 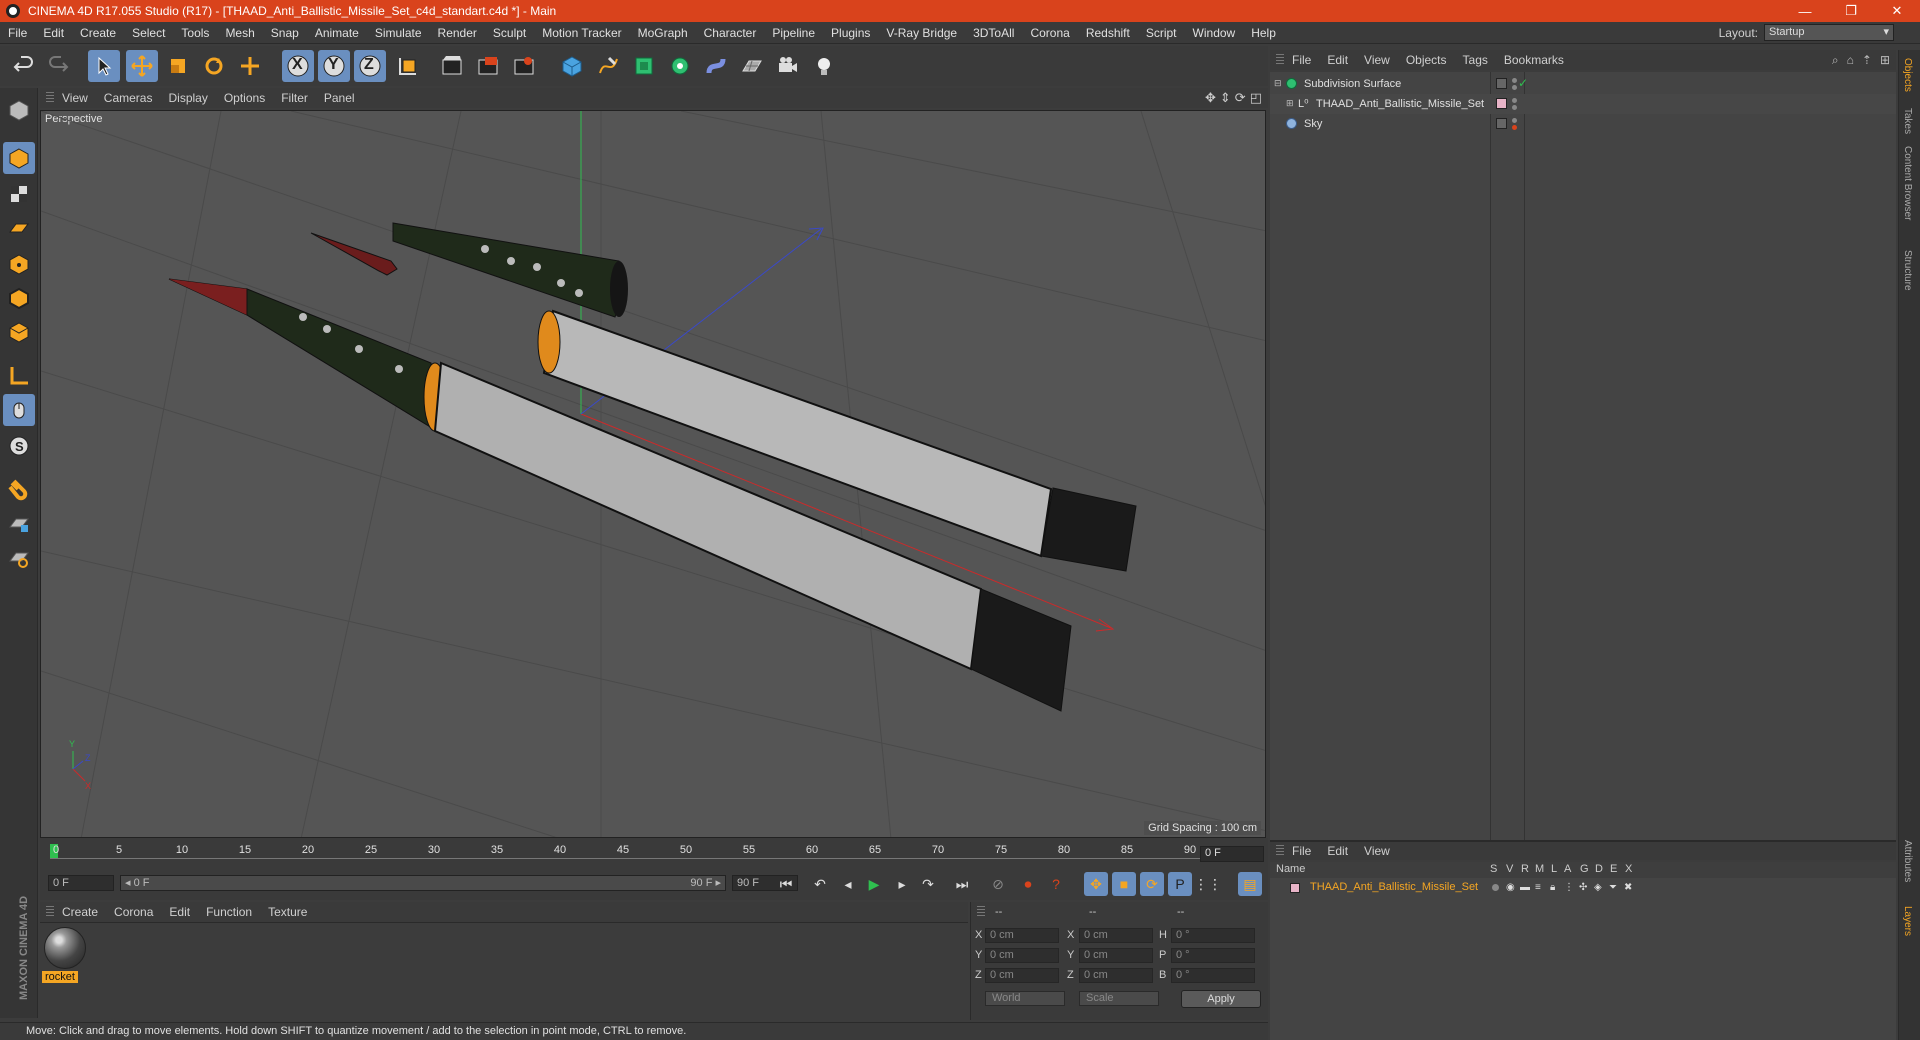 I want to click on object-row-thaad: ⊞ L⁰ THAAD_Anti_Ballistic_Missile_Set, so click(x=1583, y=104).